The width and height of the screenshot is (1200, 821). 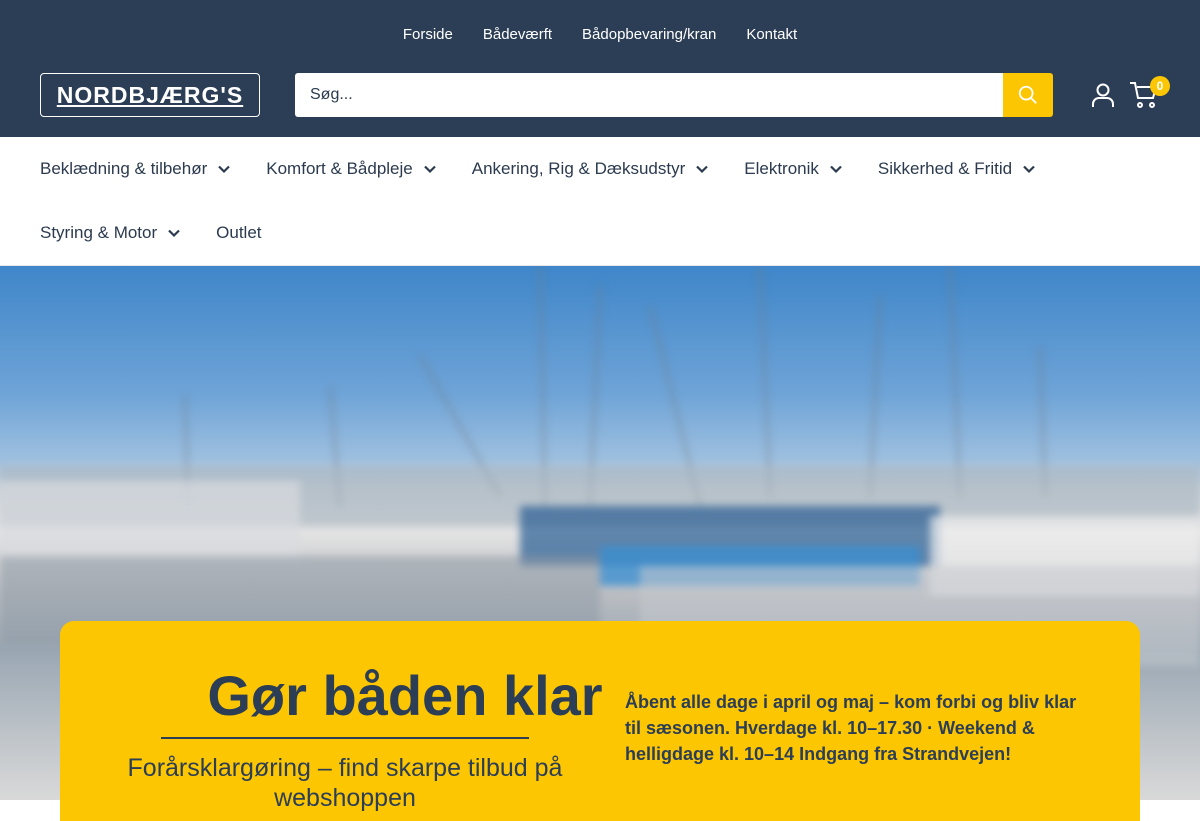 I want to click on user-icon, so click(x=1103, y=95).